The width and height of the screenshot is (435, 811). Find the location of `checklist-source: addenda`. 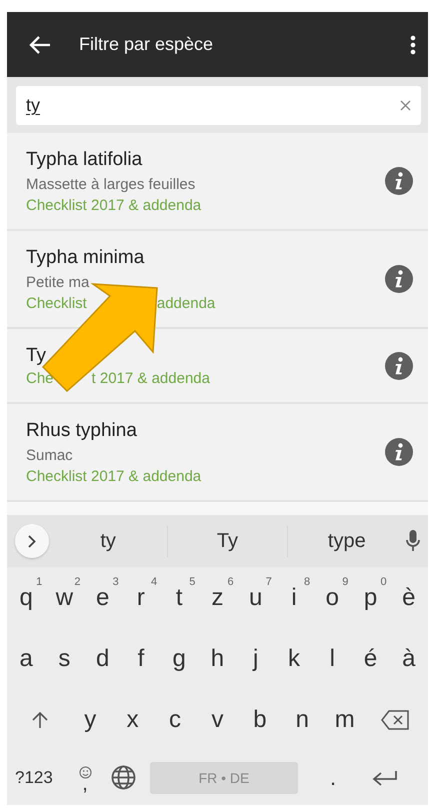

checklist-source: addenda is located at coordinates (186, 304).